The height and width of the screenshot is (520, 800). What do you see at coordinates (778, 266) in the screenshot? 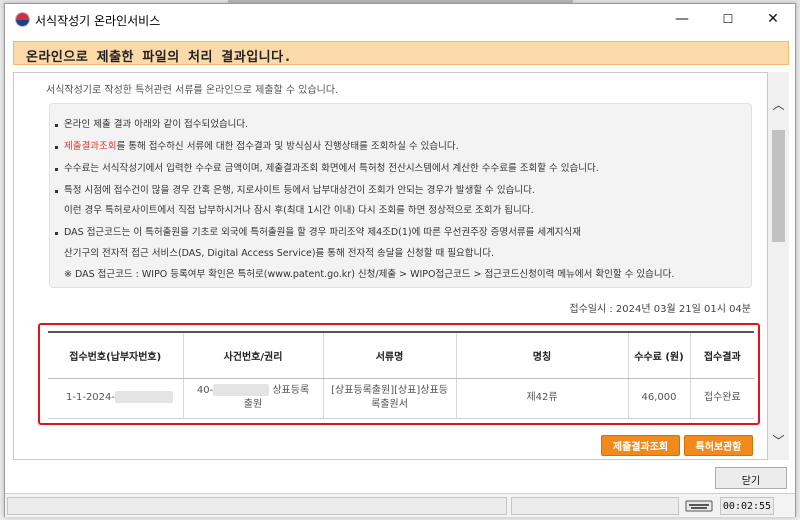
I see `vertical-scrollbar: ︿ ﹀` at bounding box center [778, 266].